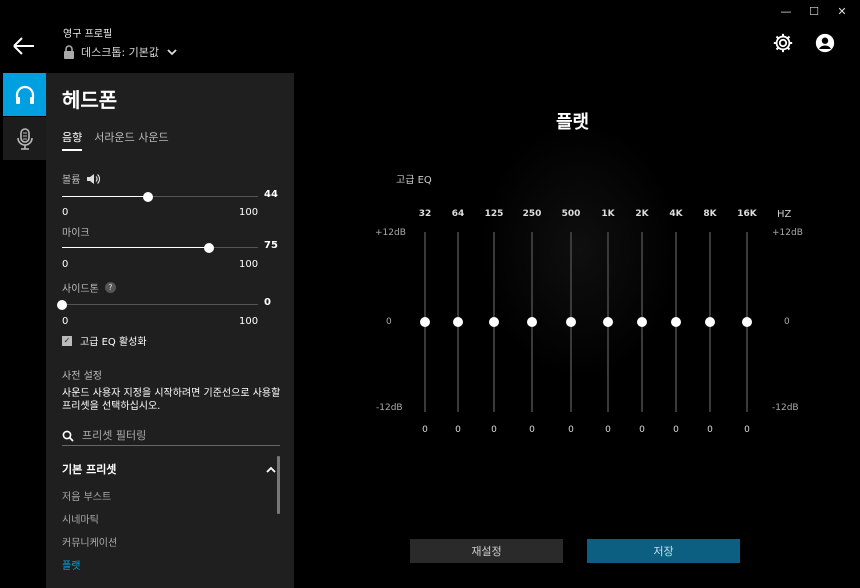 The image size is (860, 588). I want to click on mic-value: 75, so click(271, 245).